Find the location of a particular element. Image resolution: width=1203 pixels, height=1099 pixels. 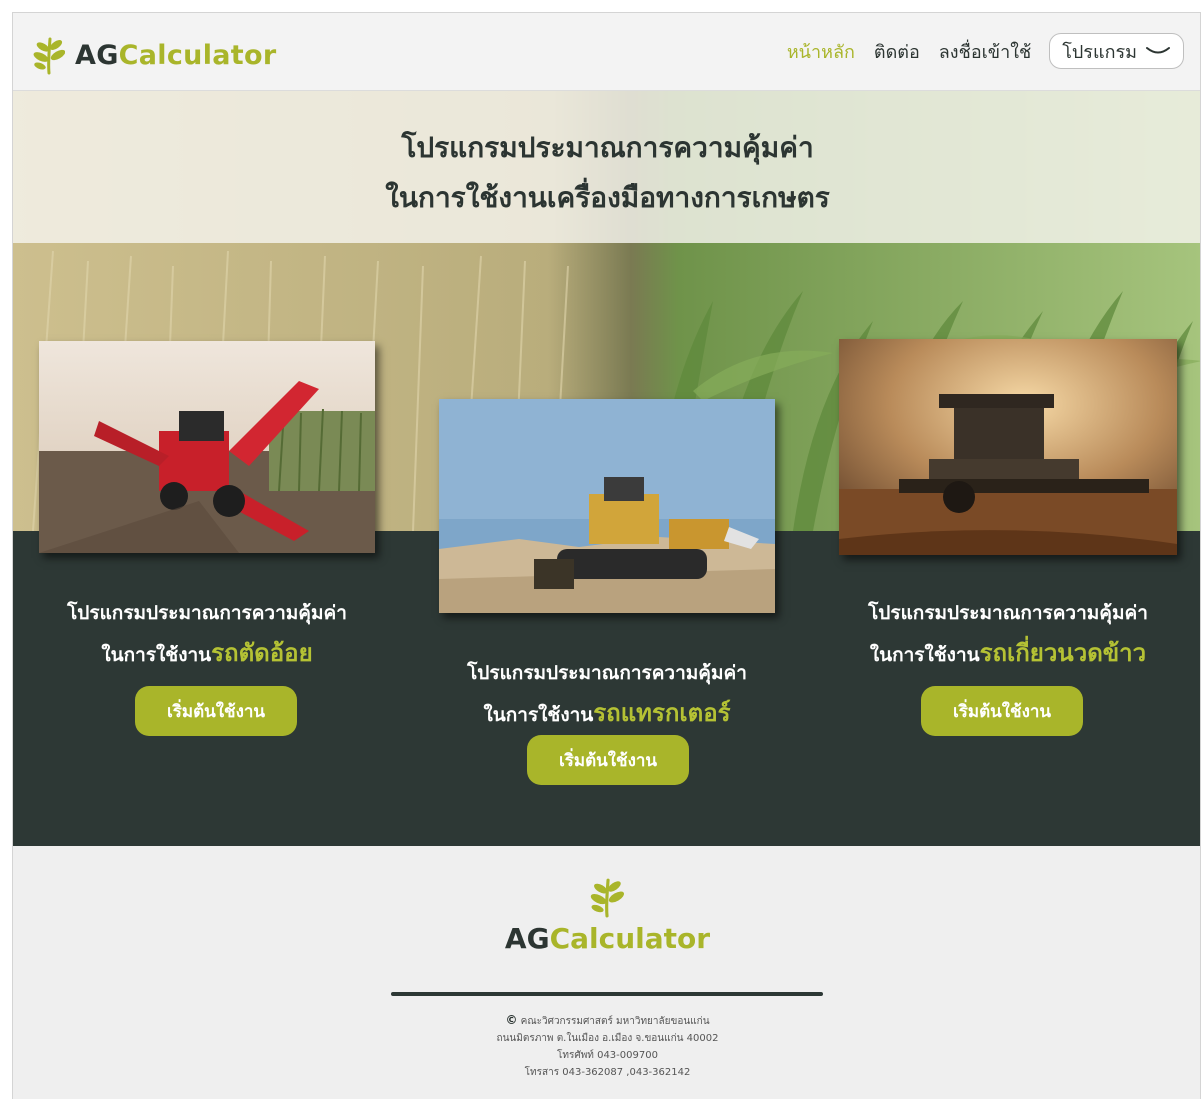

program-dropdown-label: โปรแกรม is located at coordinates (1099, 52).